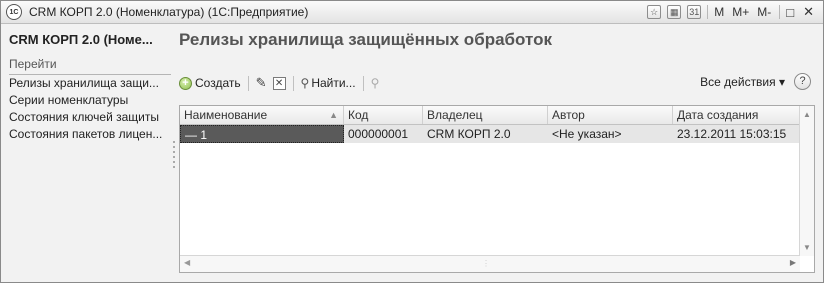 This screenshot has width=824, height=283. Describe the element at coordinates (736, 134) in the screenshot. I see `cell-created: 23.12.2011 15:03:15` at that location.